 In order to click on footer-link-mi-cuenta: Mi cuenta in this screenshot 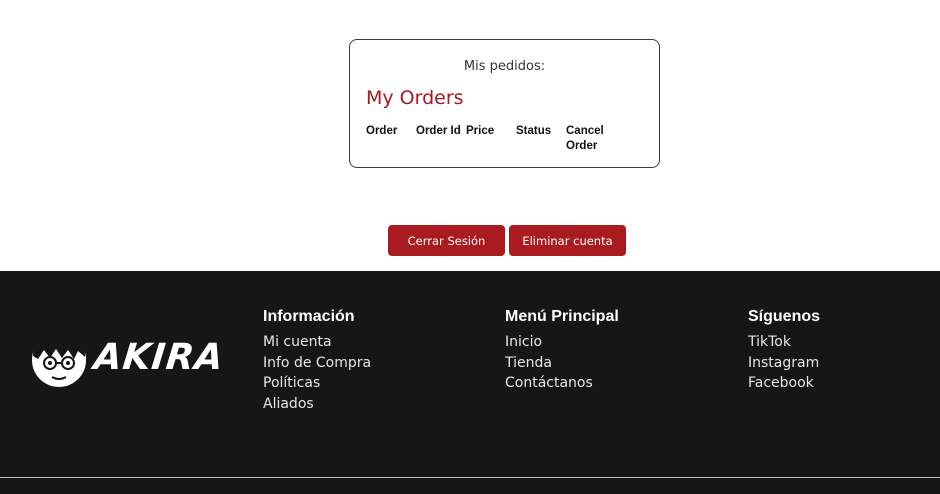, I will do `click(317, 342)`.